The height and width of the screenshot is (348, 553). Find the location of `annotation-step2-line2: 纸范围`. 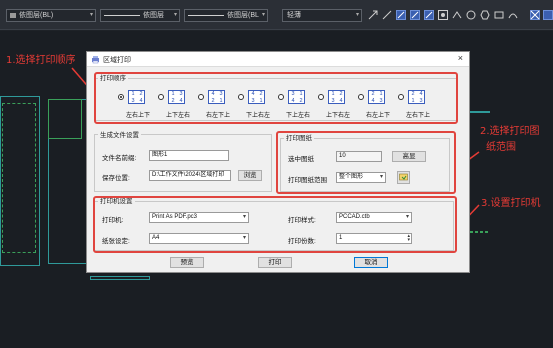

annotation-step2-line2: 纸范围 is located at coordinates (501, 147).